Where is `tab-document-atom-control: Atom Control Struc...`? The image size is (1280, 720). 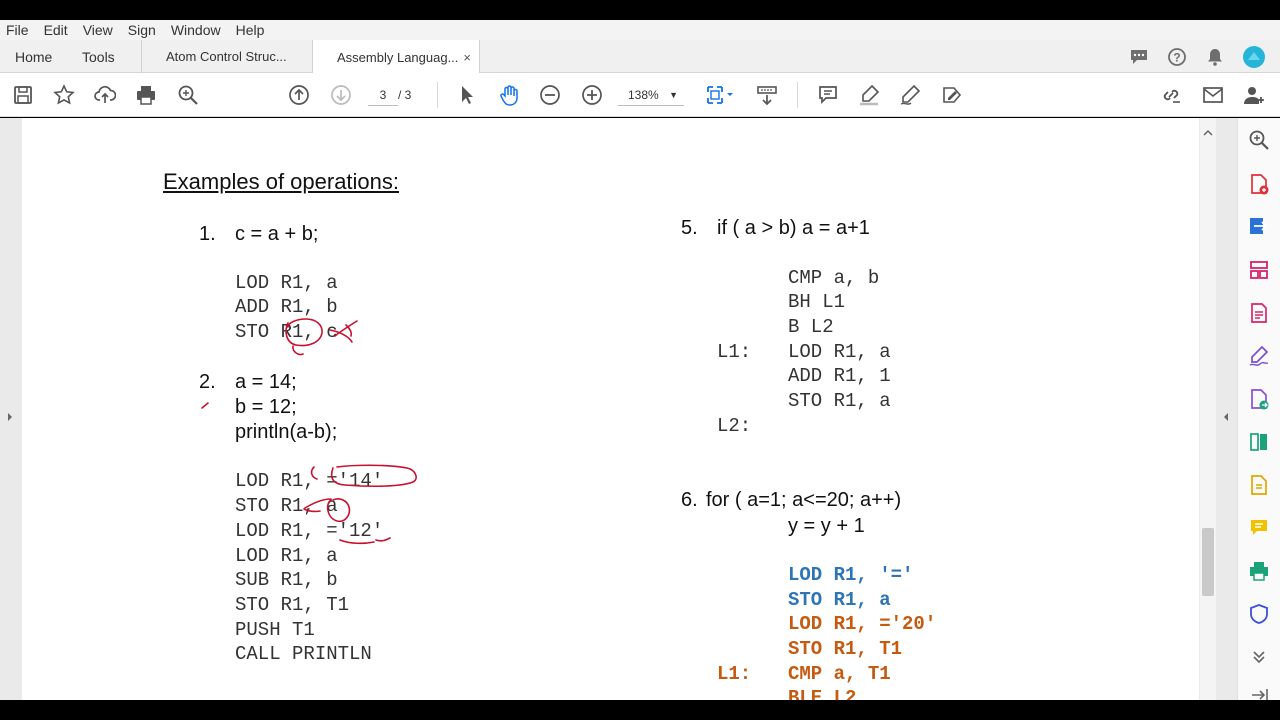 tab-document-atom-control: Atom Control Struc... is located at coordinates (226, 56).